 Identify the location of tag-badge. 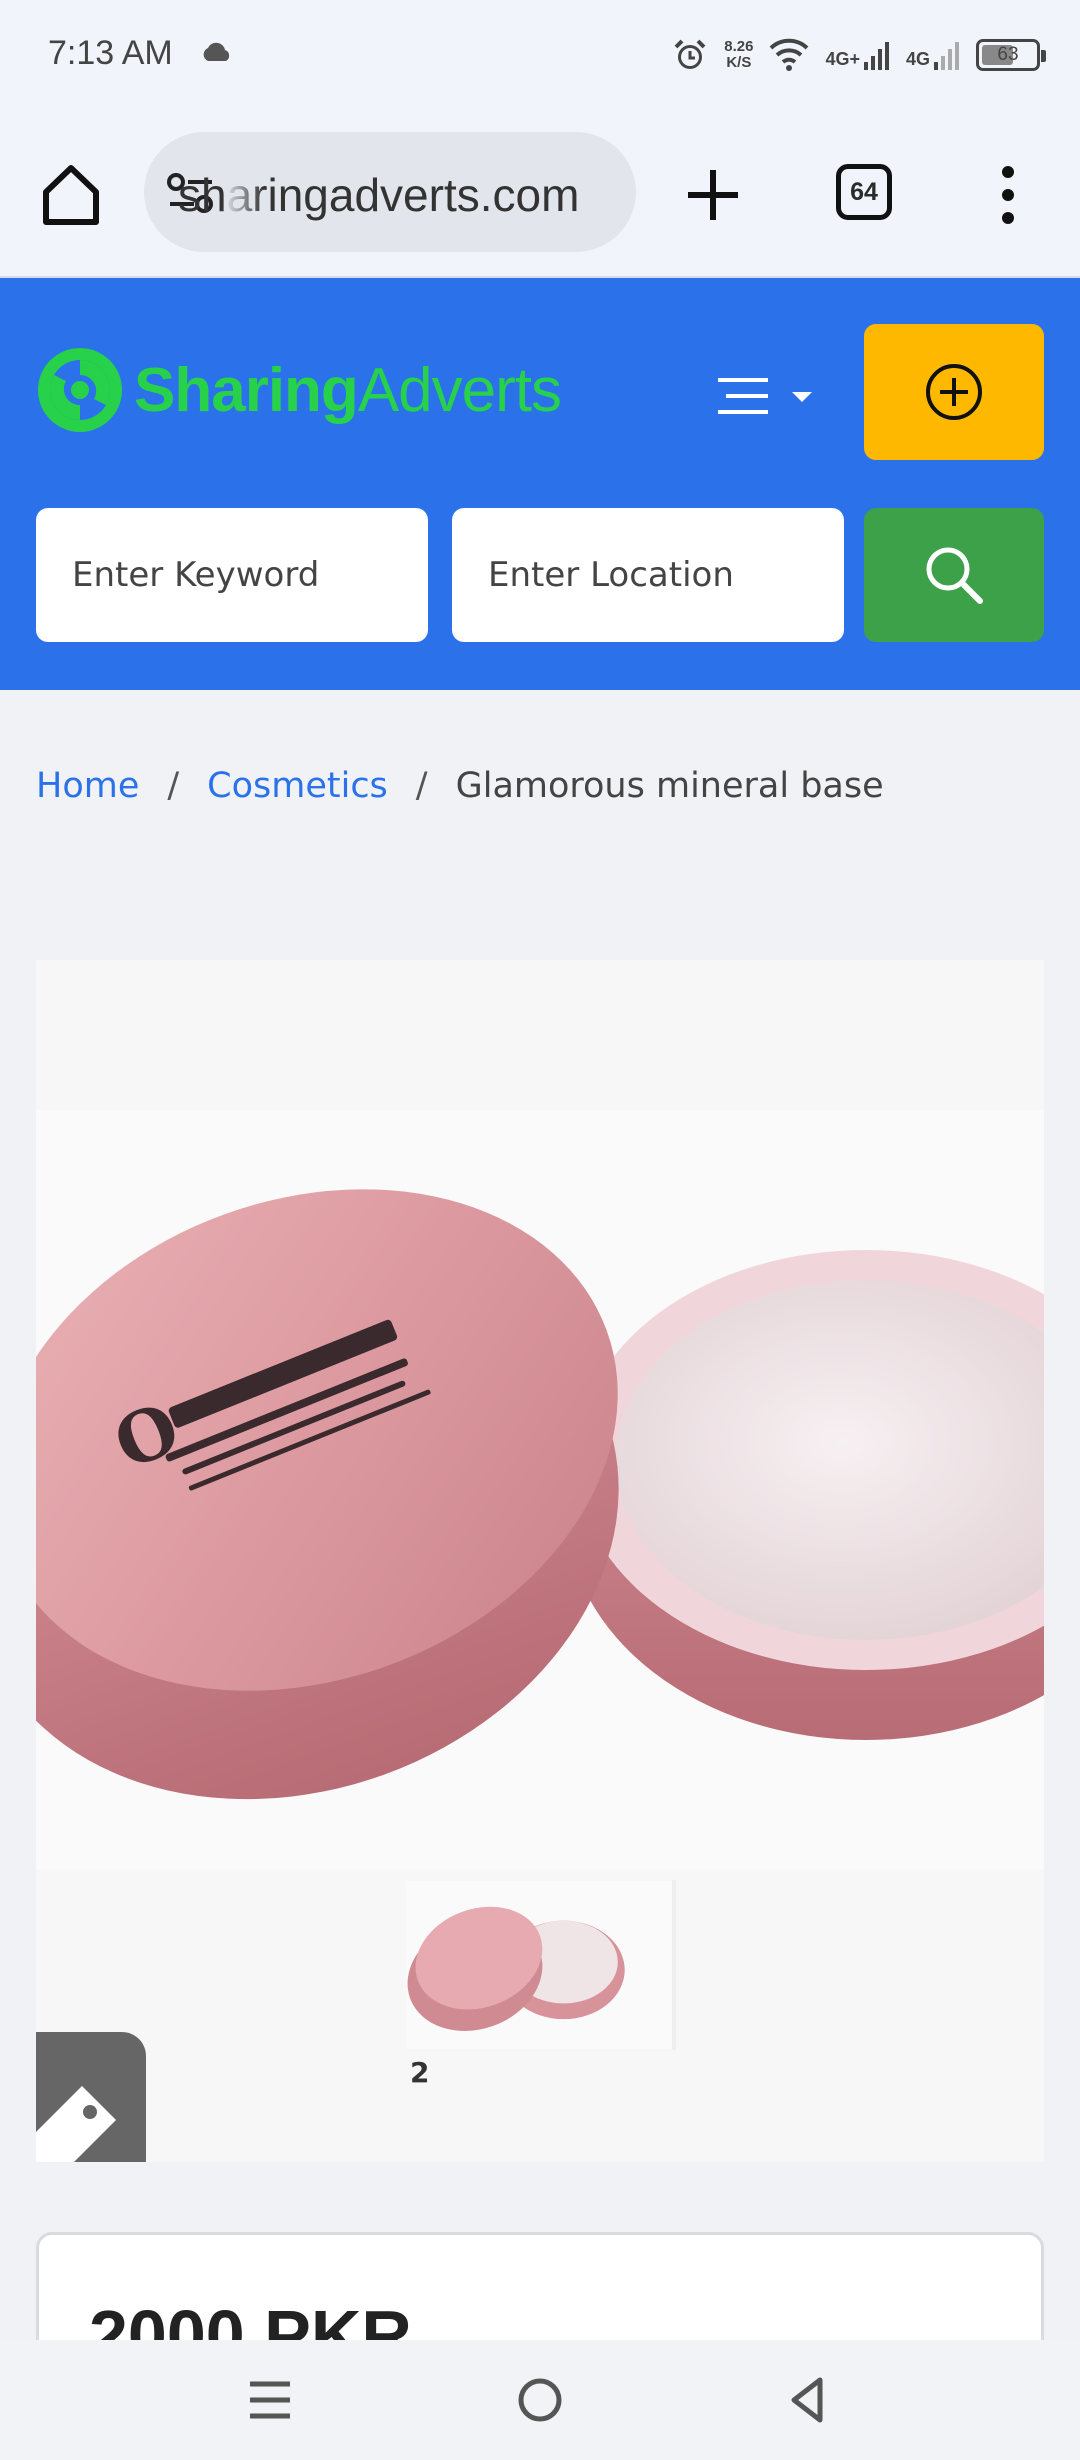
(91, 2097).